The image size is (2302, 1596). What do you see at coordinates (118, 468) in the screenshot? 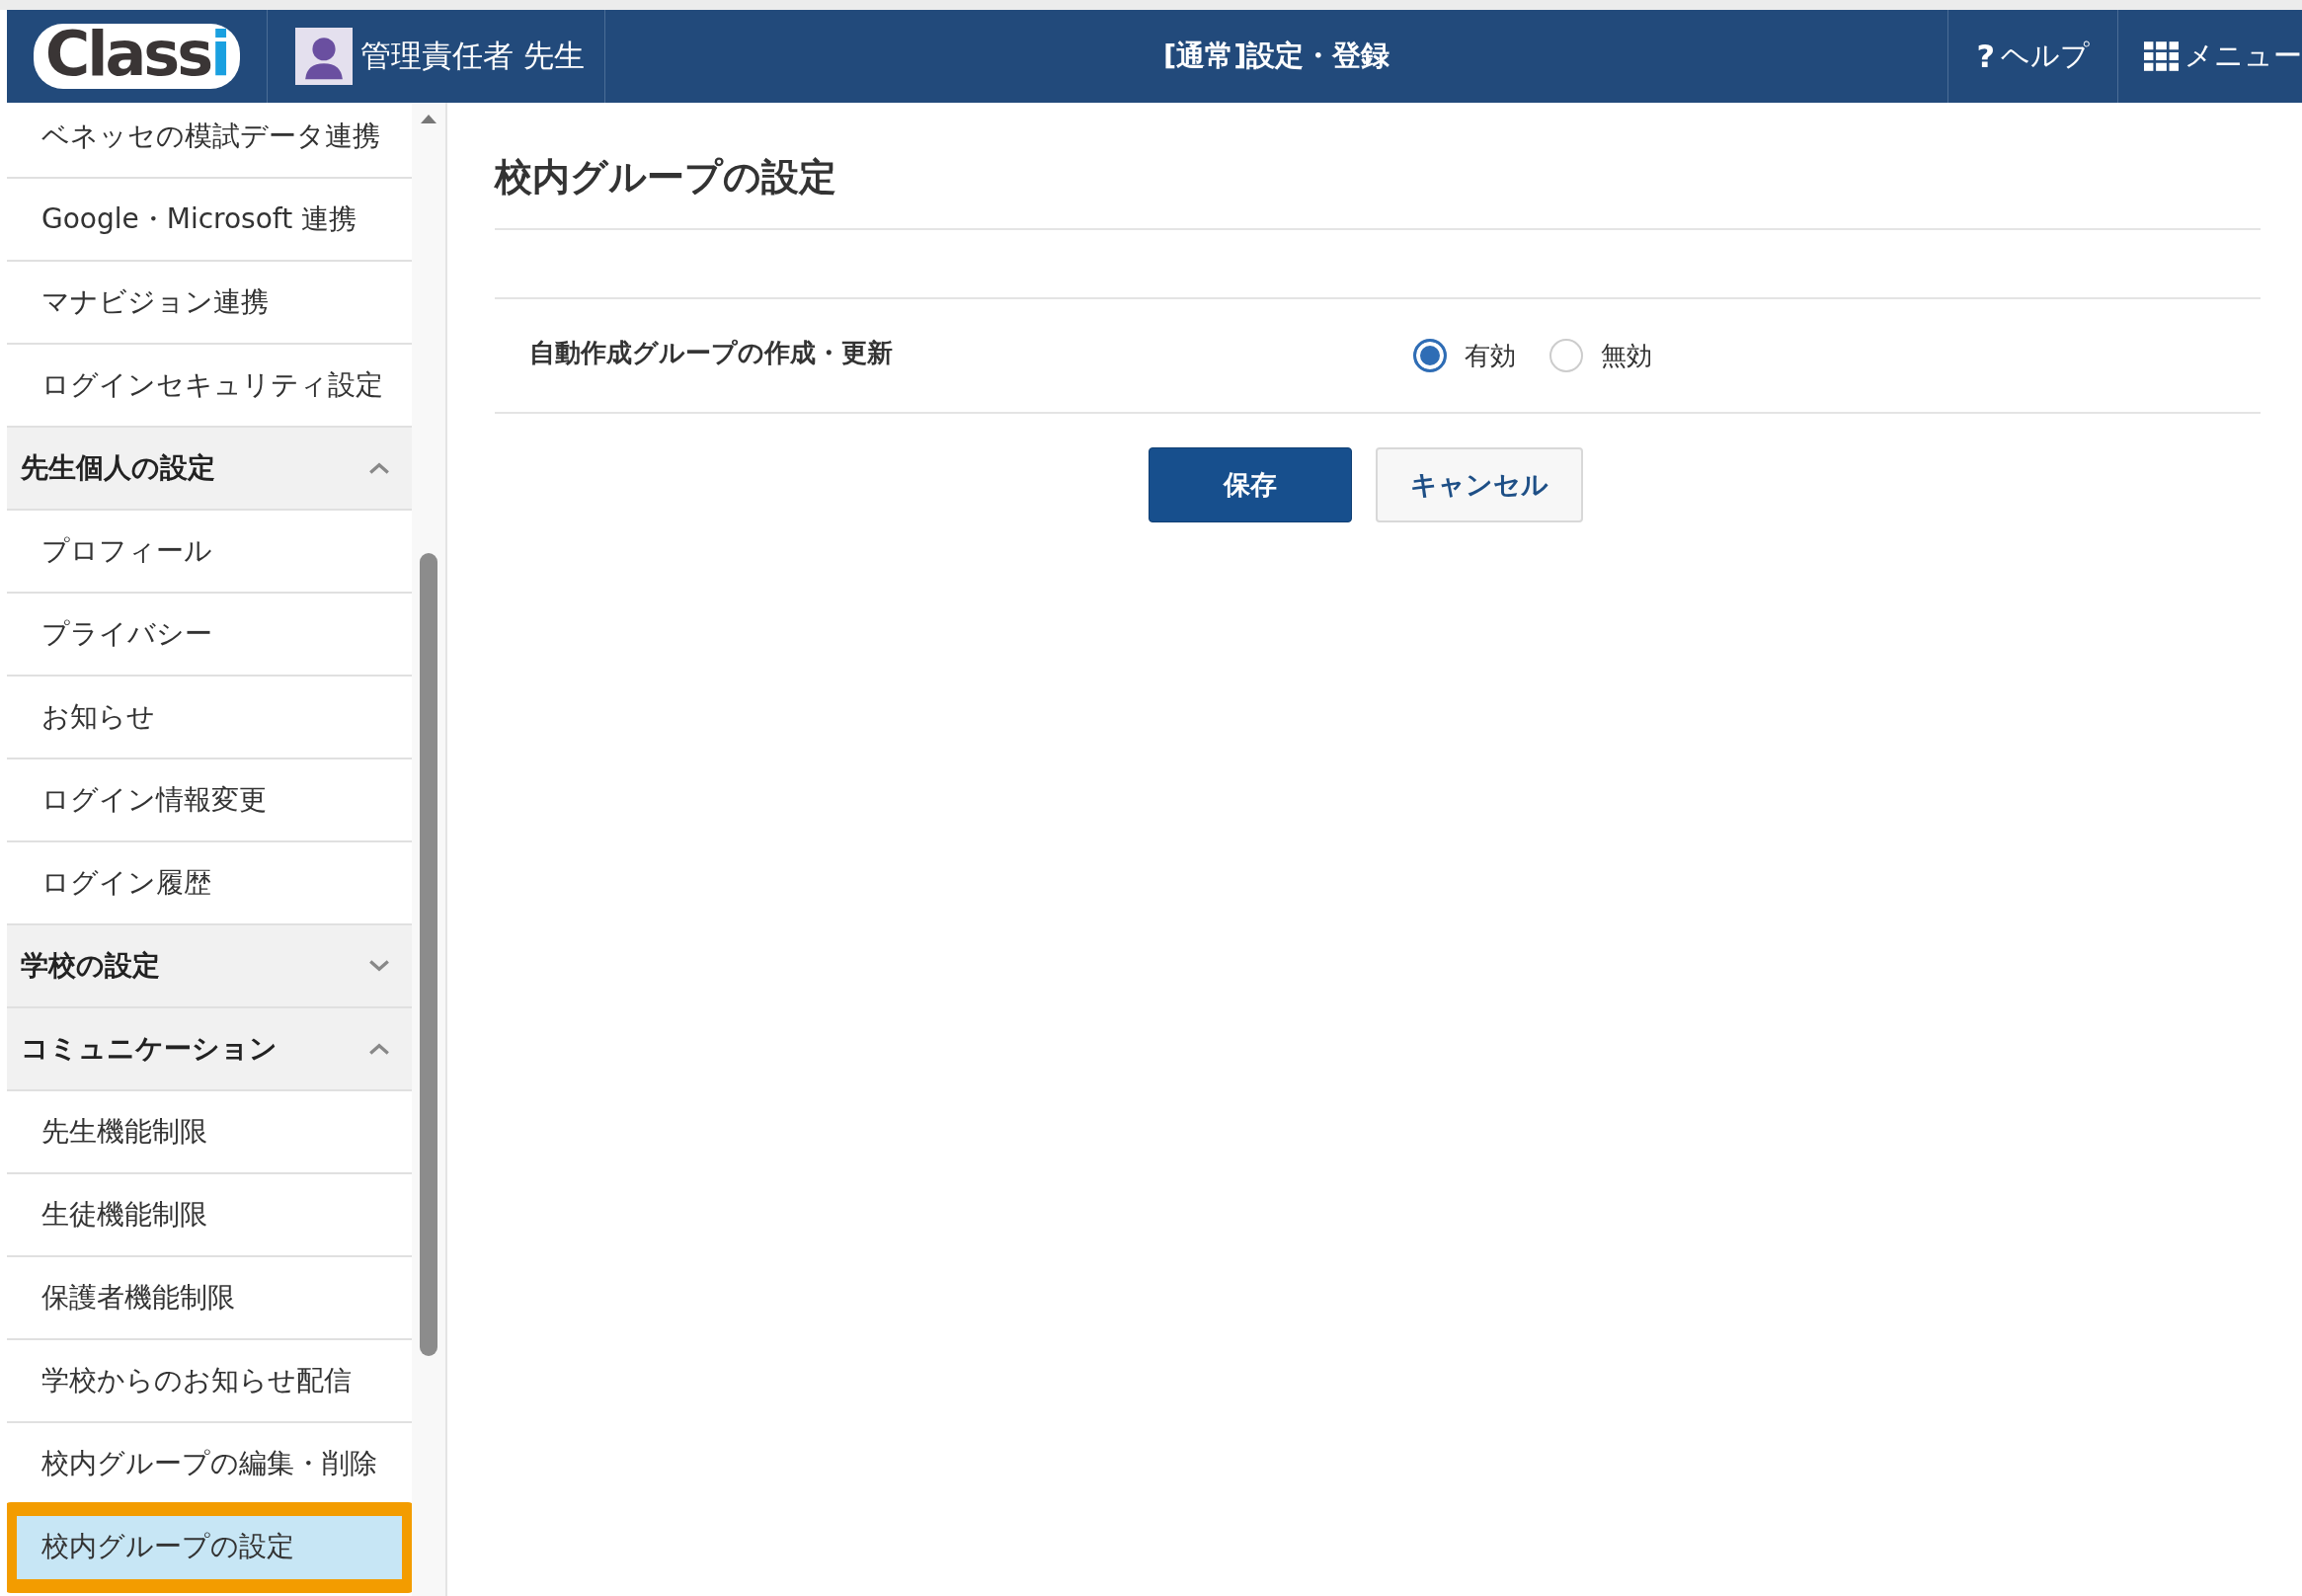
I see `section-label: 先生個人の設定` at bounding box center [118, 468].